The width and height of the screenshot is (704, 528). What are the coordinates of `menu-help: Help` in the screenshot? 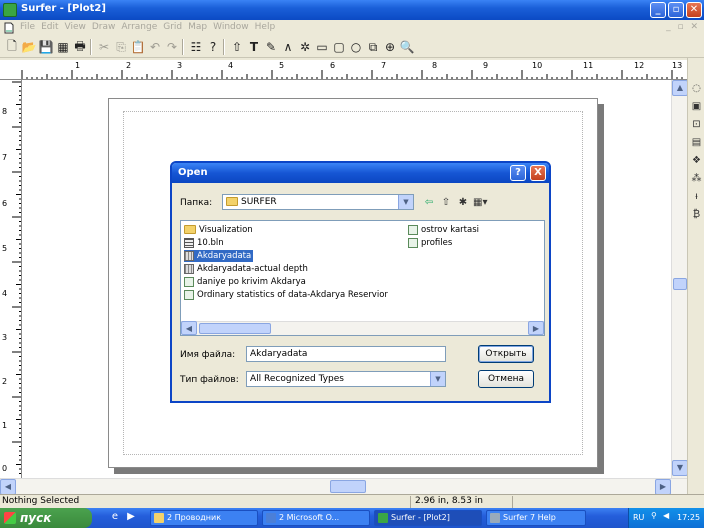 It's located at (265, 27).